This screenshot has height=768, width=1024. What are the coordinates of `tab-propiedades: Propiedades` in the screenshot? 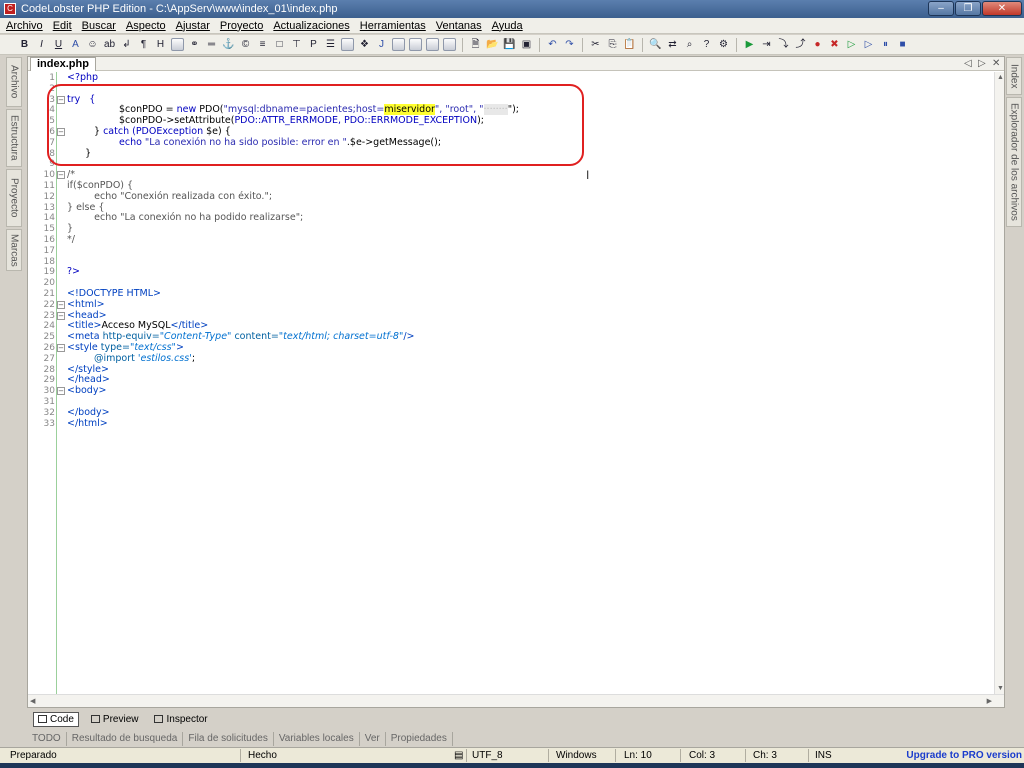 It's located at (419, 738).